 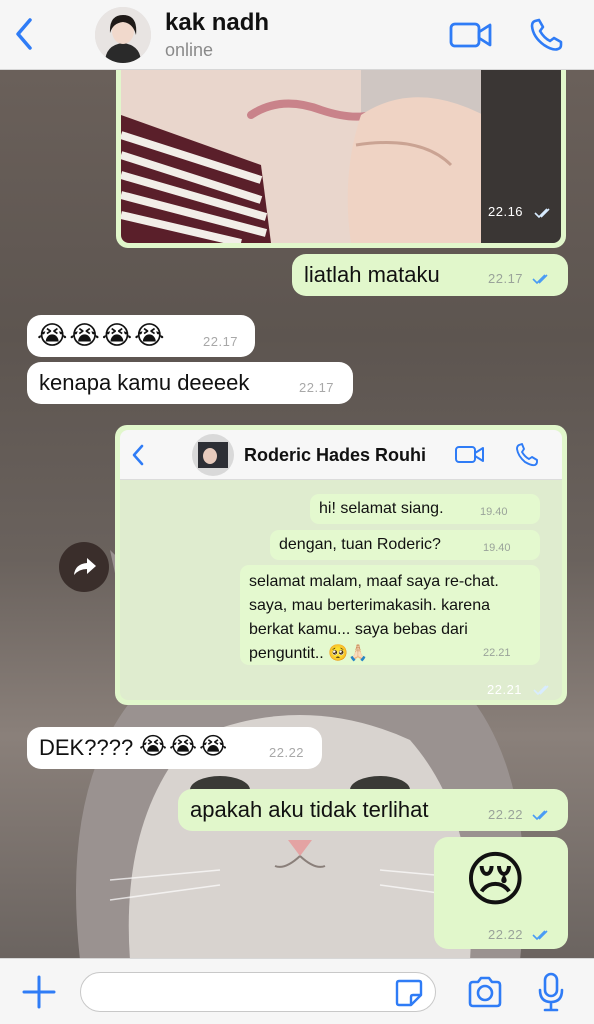 What do you see at coordinates (506, 211) in the screenshot?
I see `message-time: 22.16` at bounding box center [506, 211].